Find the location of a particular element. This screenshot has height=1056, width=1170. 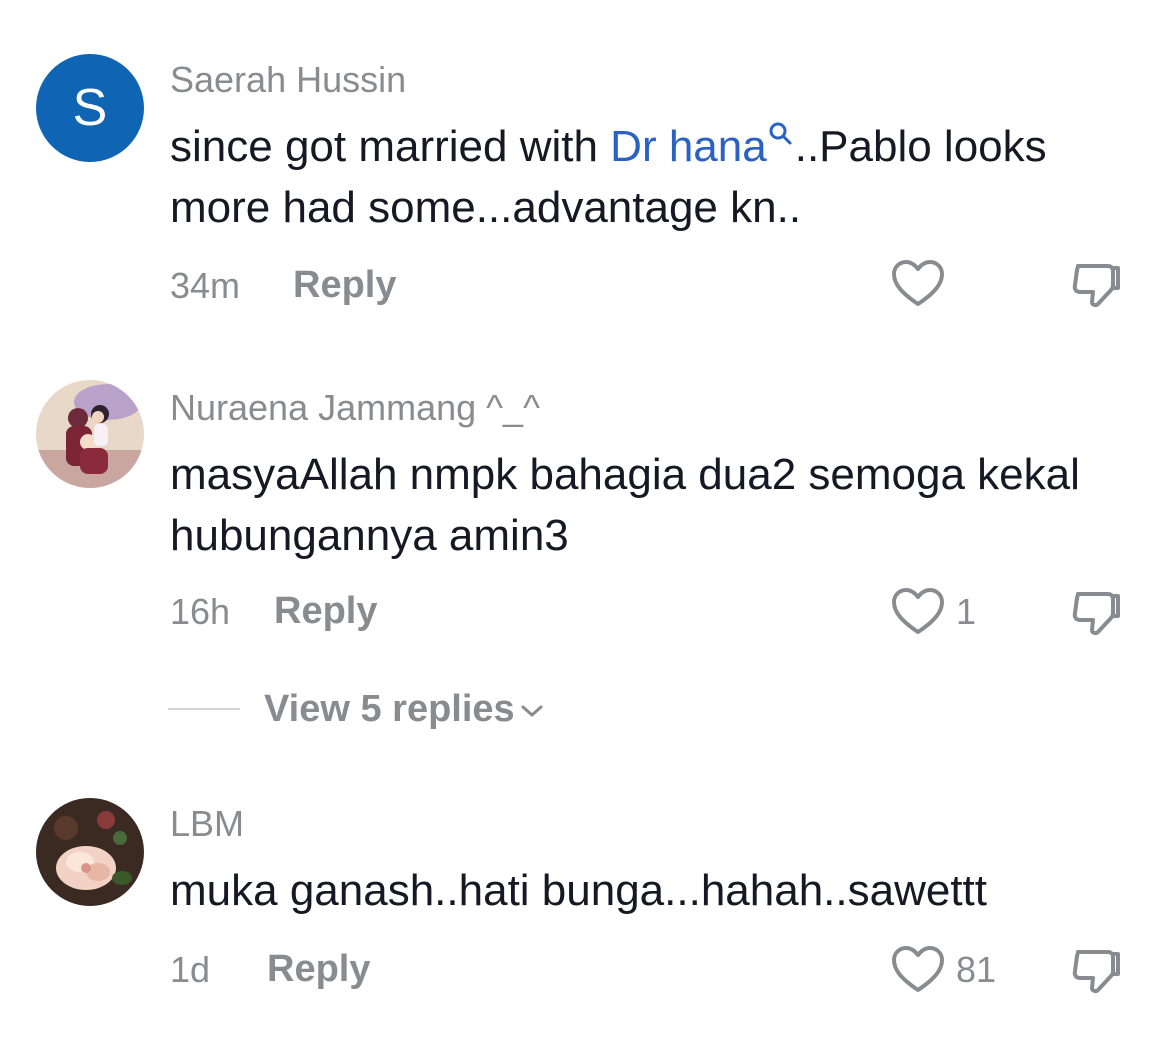

search-icon is located at coordinates (780, 133).